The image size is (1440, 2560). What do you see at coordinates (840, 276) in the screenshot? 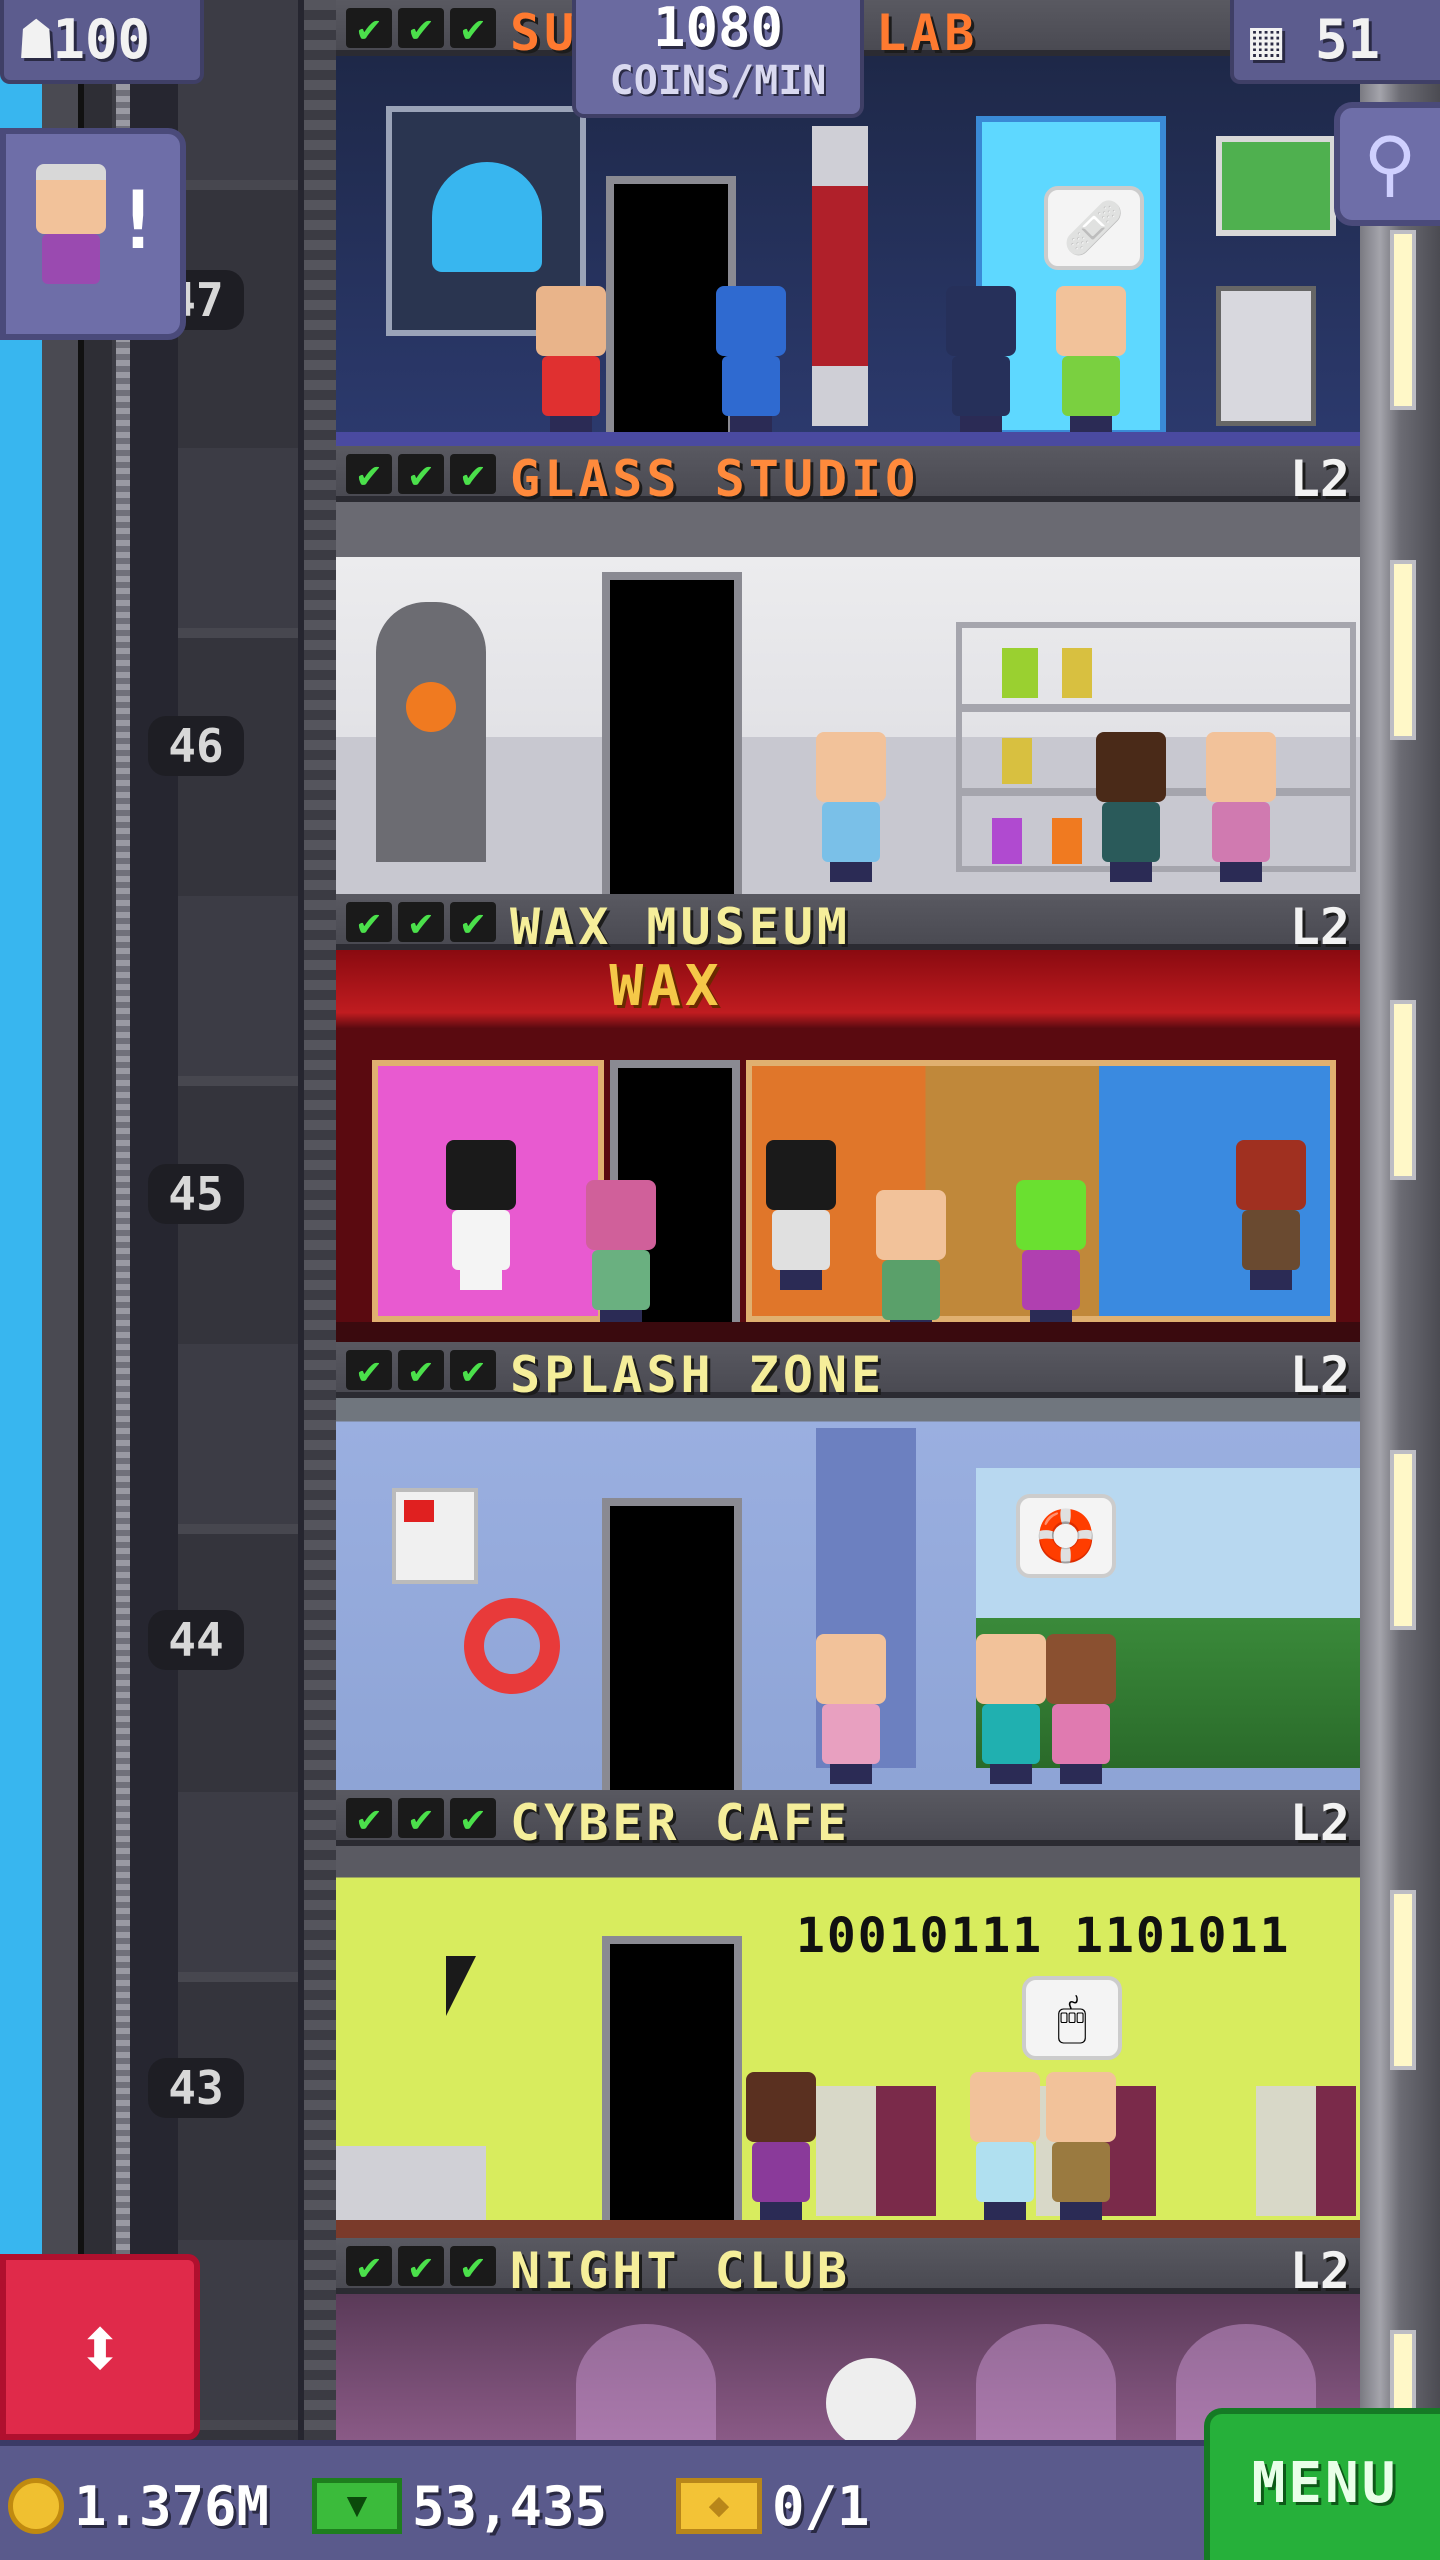
I see `dna-tube` at bounding box center [840, 276].